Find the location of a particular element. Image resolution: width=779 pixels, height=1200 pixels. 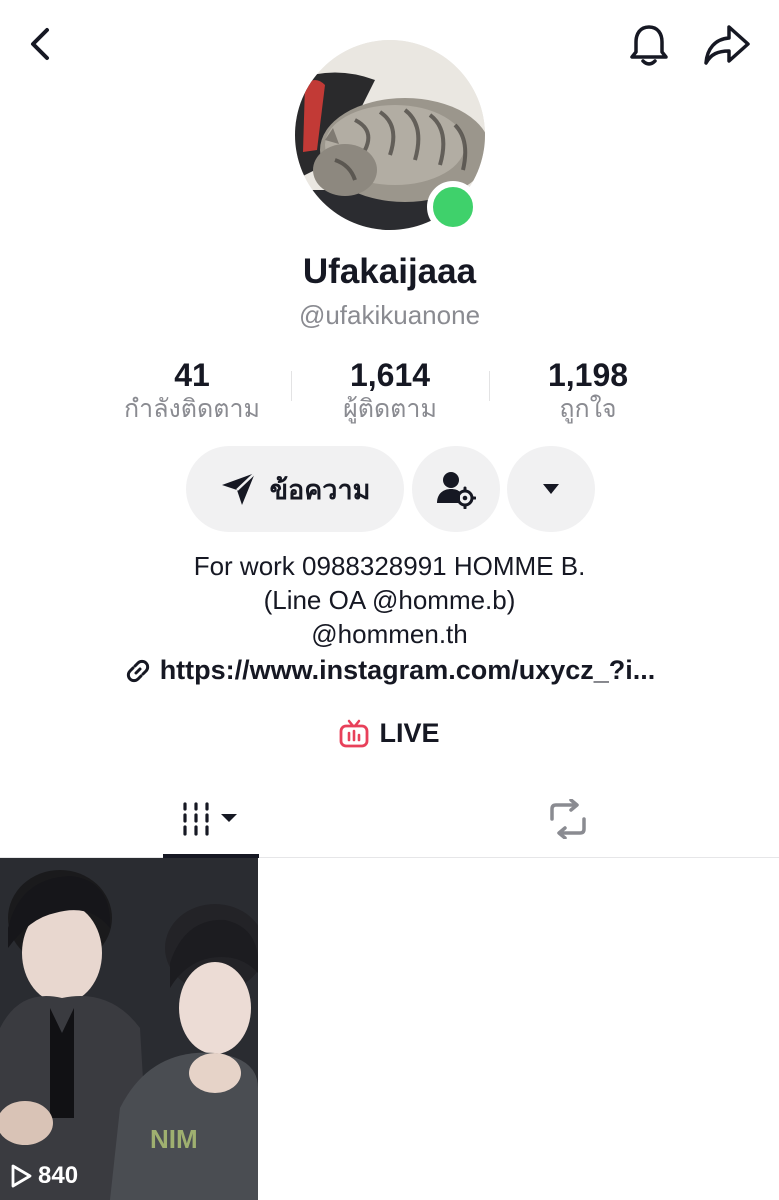

videos-grid-icon is located at coordinates (210, 818).